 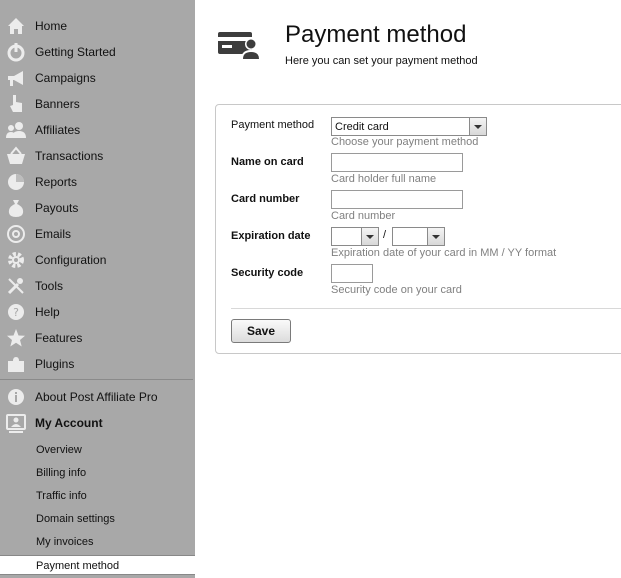 I want to click on info-icon, so click(x=16, y=397).